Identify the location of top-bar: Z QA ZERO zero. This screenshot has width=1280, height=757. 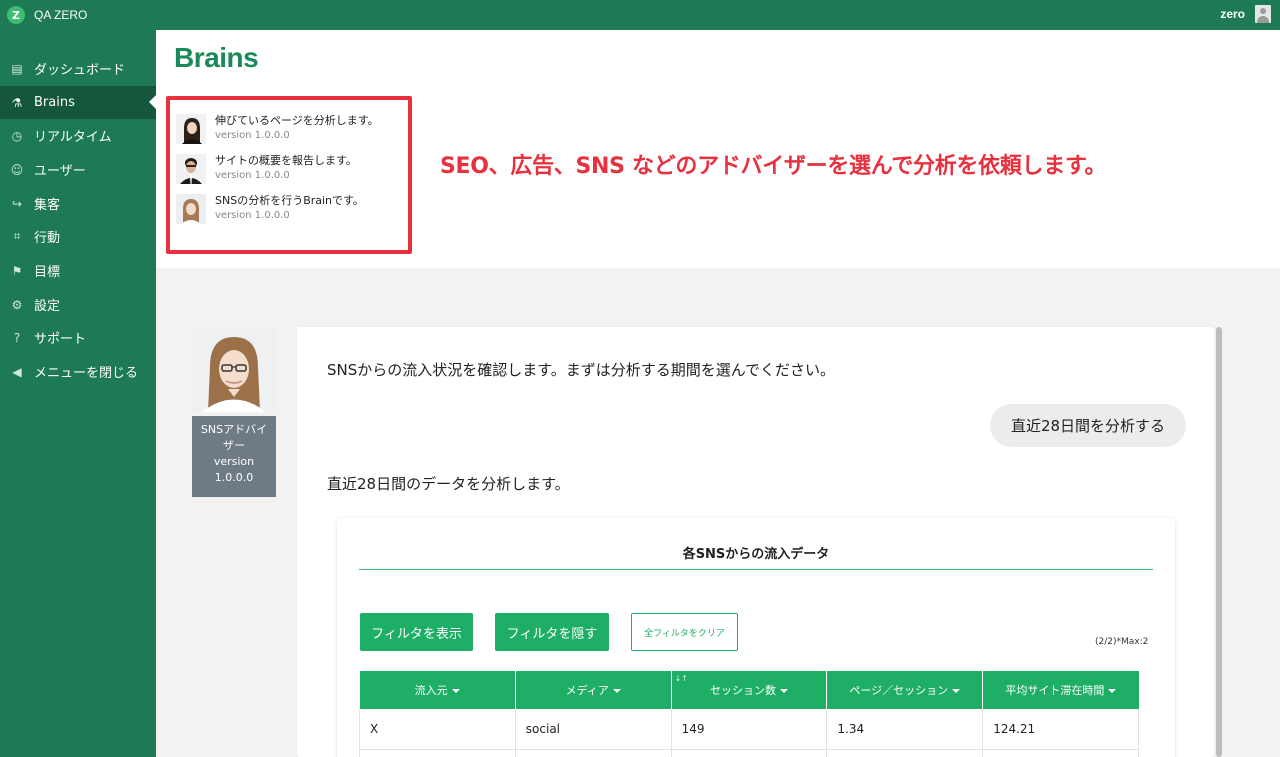
(640, 15).